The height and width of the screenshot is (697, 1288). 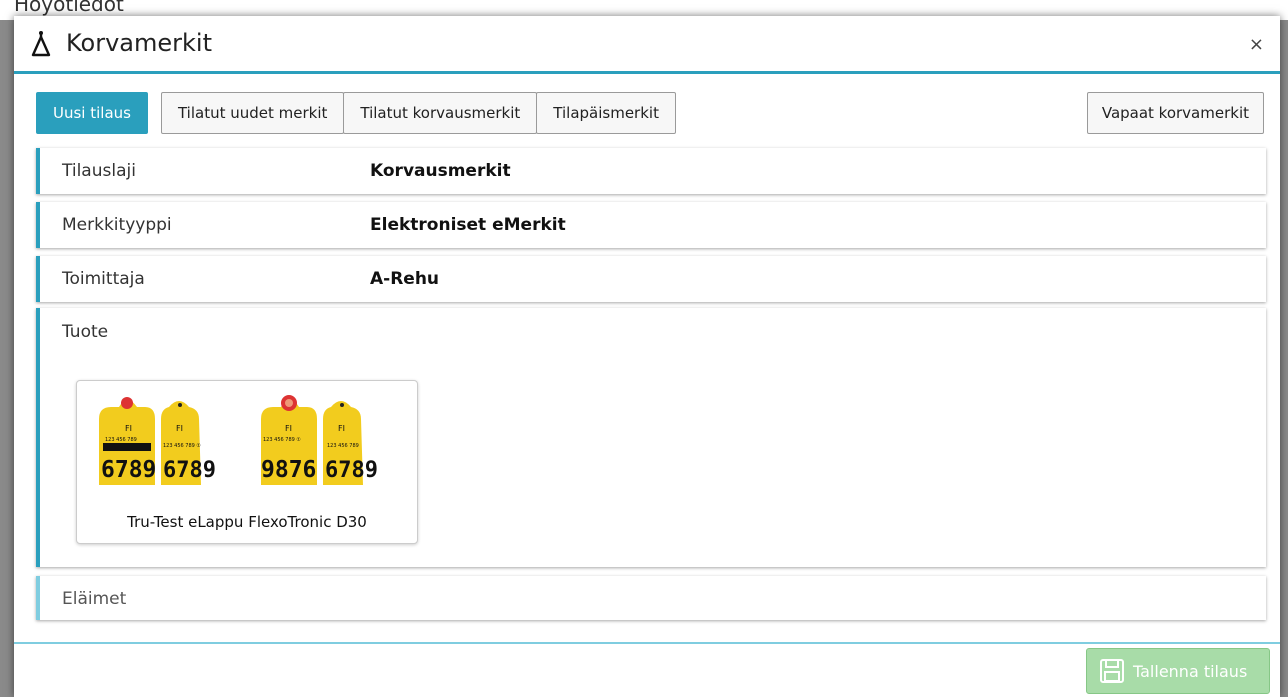 What do you see at coordinates (1190, 671) in the screenshot?
I see `save-order-label: Tallenna tilaus` at bounding box center [1190, 671].